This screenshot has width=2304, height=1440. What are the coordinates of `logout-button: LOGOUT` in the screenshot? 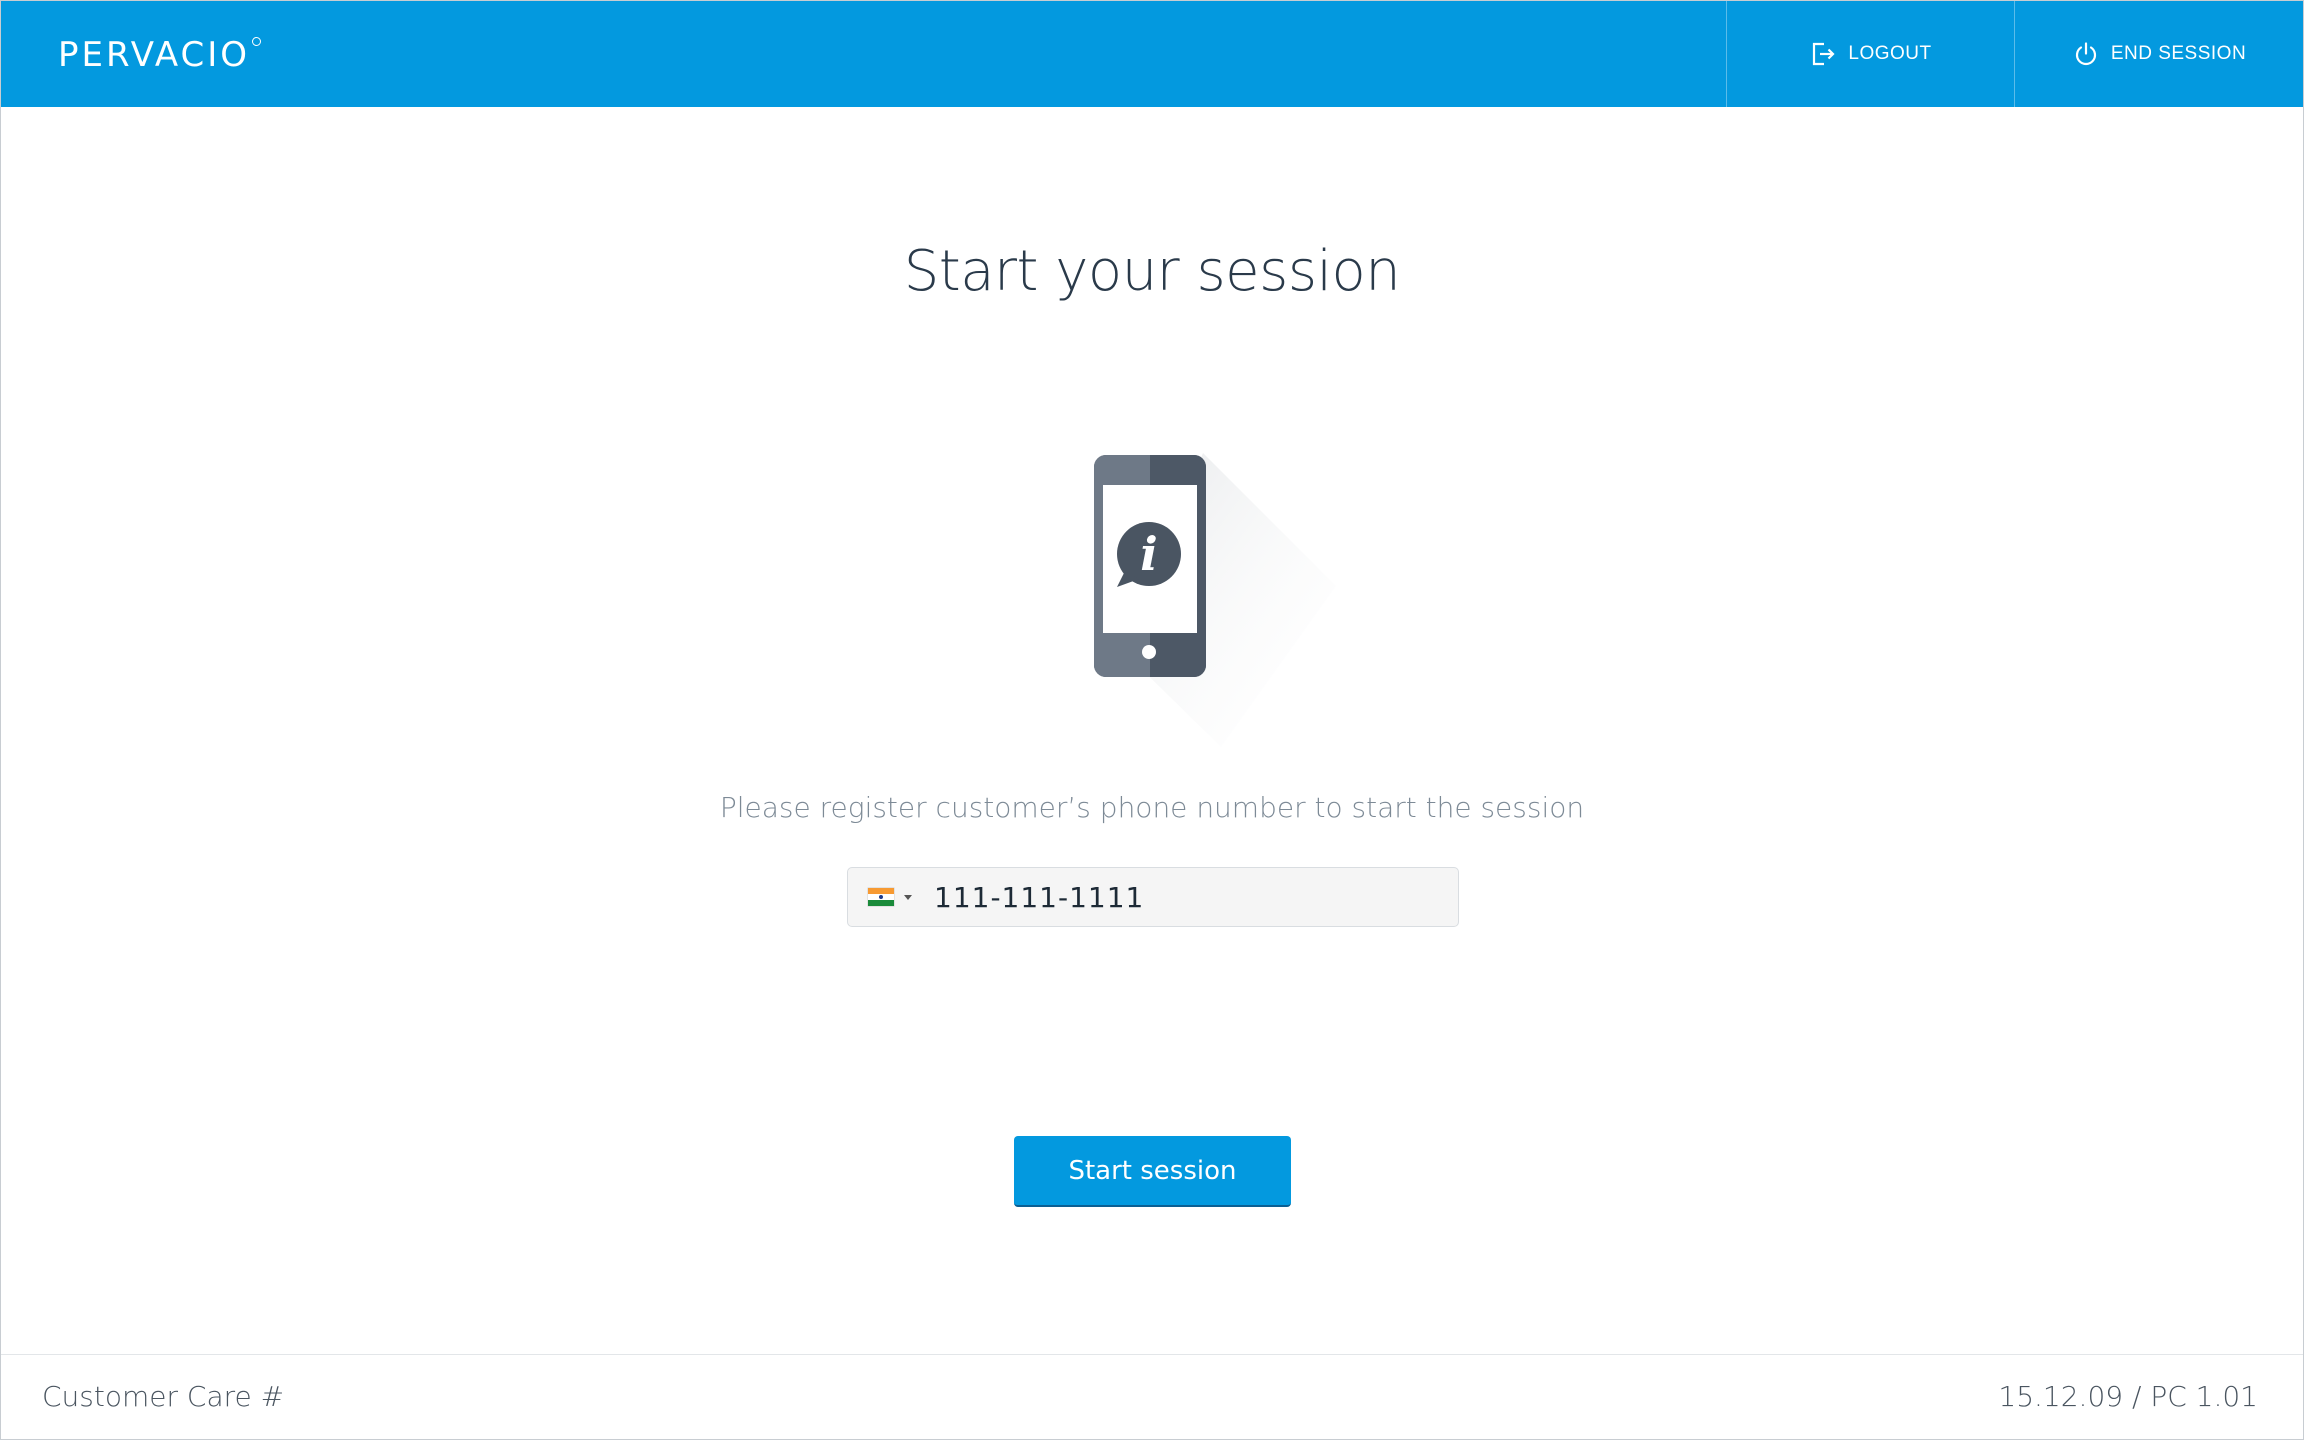 It's located at (1870, 54).